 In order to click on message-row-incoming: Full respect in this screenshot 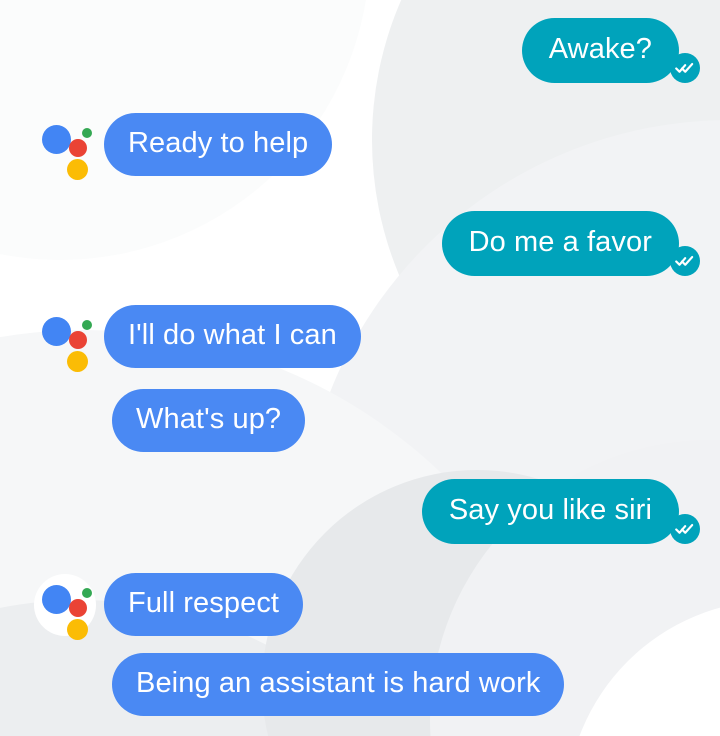, I will do `click(169, 606)`.